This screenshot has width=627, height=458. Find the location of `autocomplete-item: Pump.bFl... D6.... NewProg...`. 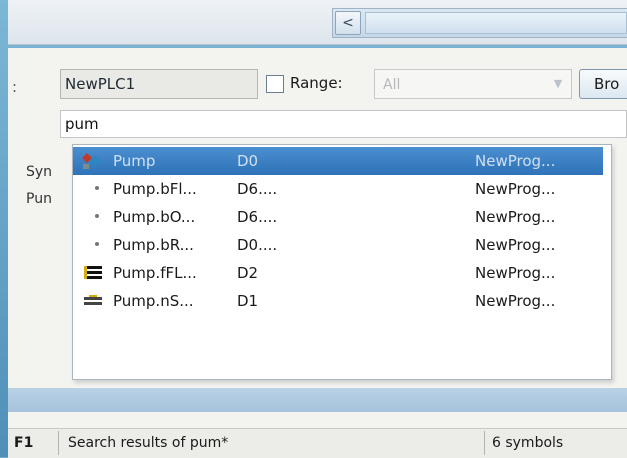

autocomplete-item: Pump.bFl... D6.... NewProg... is located at coordinates (338, 189).